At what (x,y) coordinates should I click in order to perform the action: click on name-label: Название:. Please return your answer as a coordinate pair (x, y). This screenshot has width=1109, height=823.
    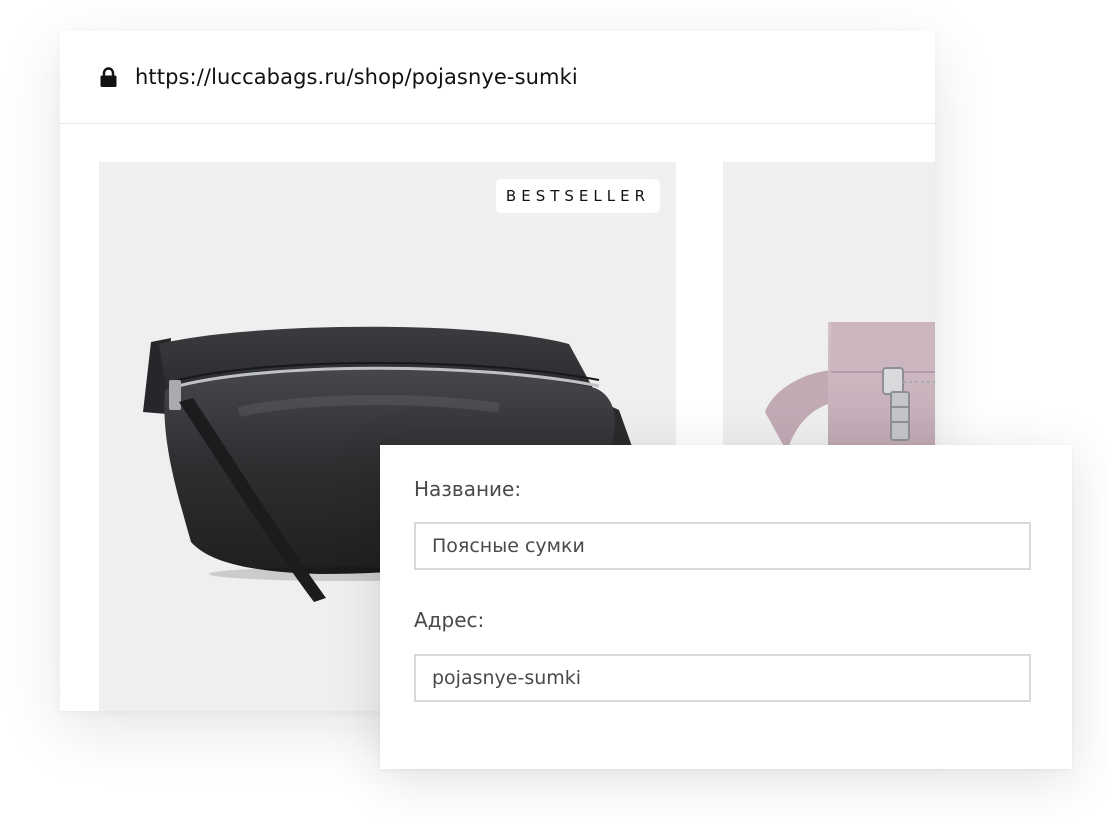
    Looking at the image, I should click on (468, 489).